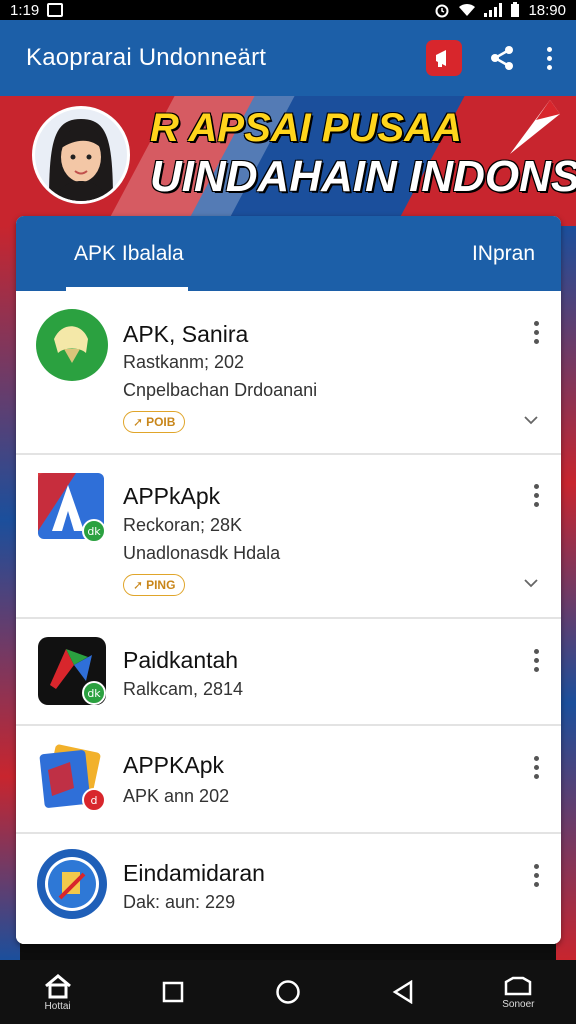  What do you see at coordinates (94, 800) in the screenshot?
I see `svg-text: d` at bounding box center [94, 800].